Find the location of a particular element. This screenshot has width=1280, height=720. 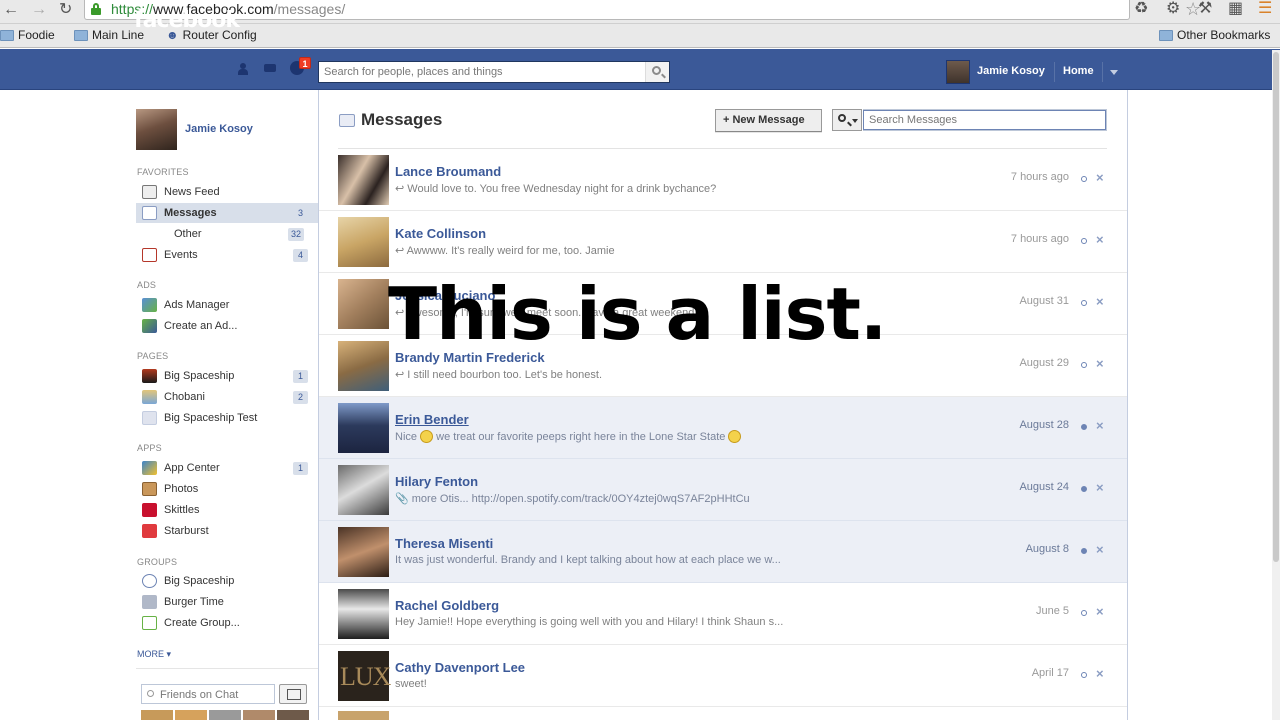

message-time: August 31 is located at coordinates (1044, 301).